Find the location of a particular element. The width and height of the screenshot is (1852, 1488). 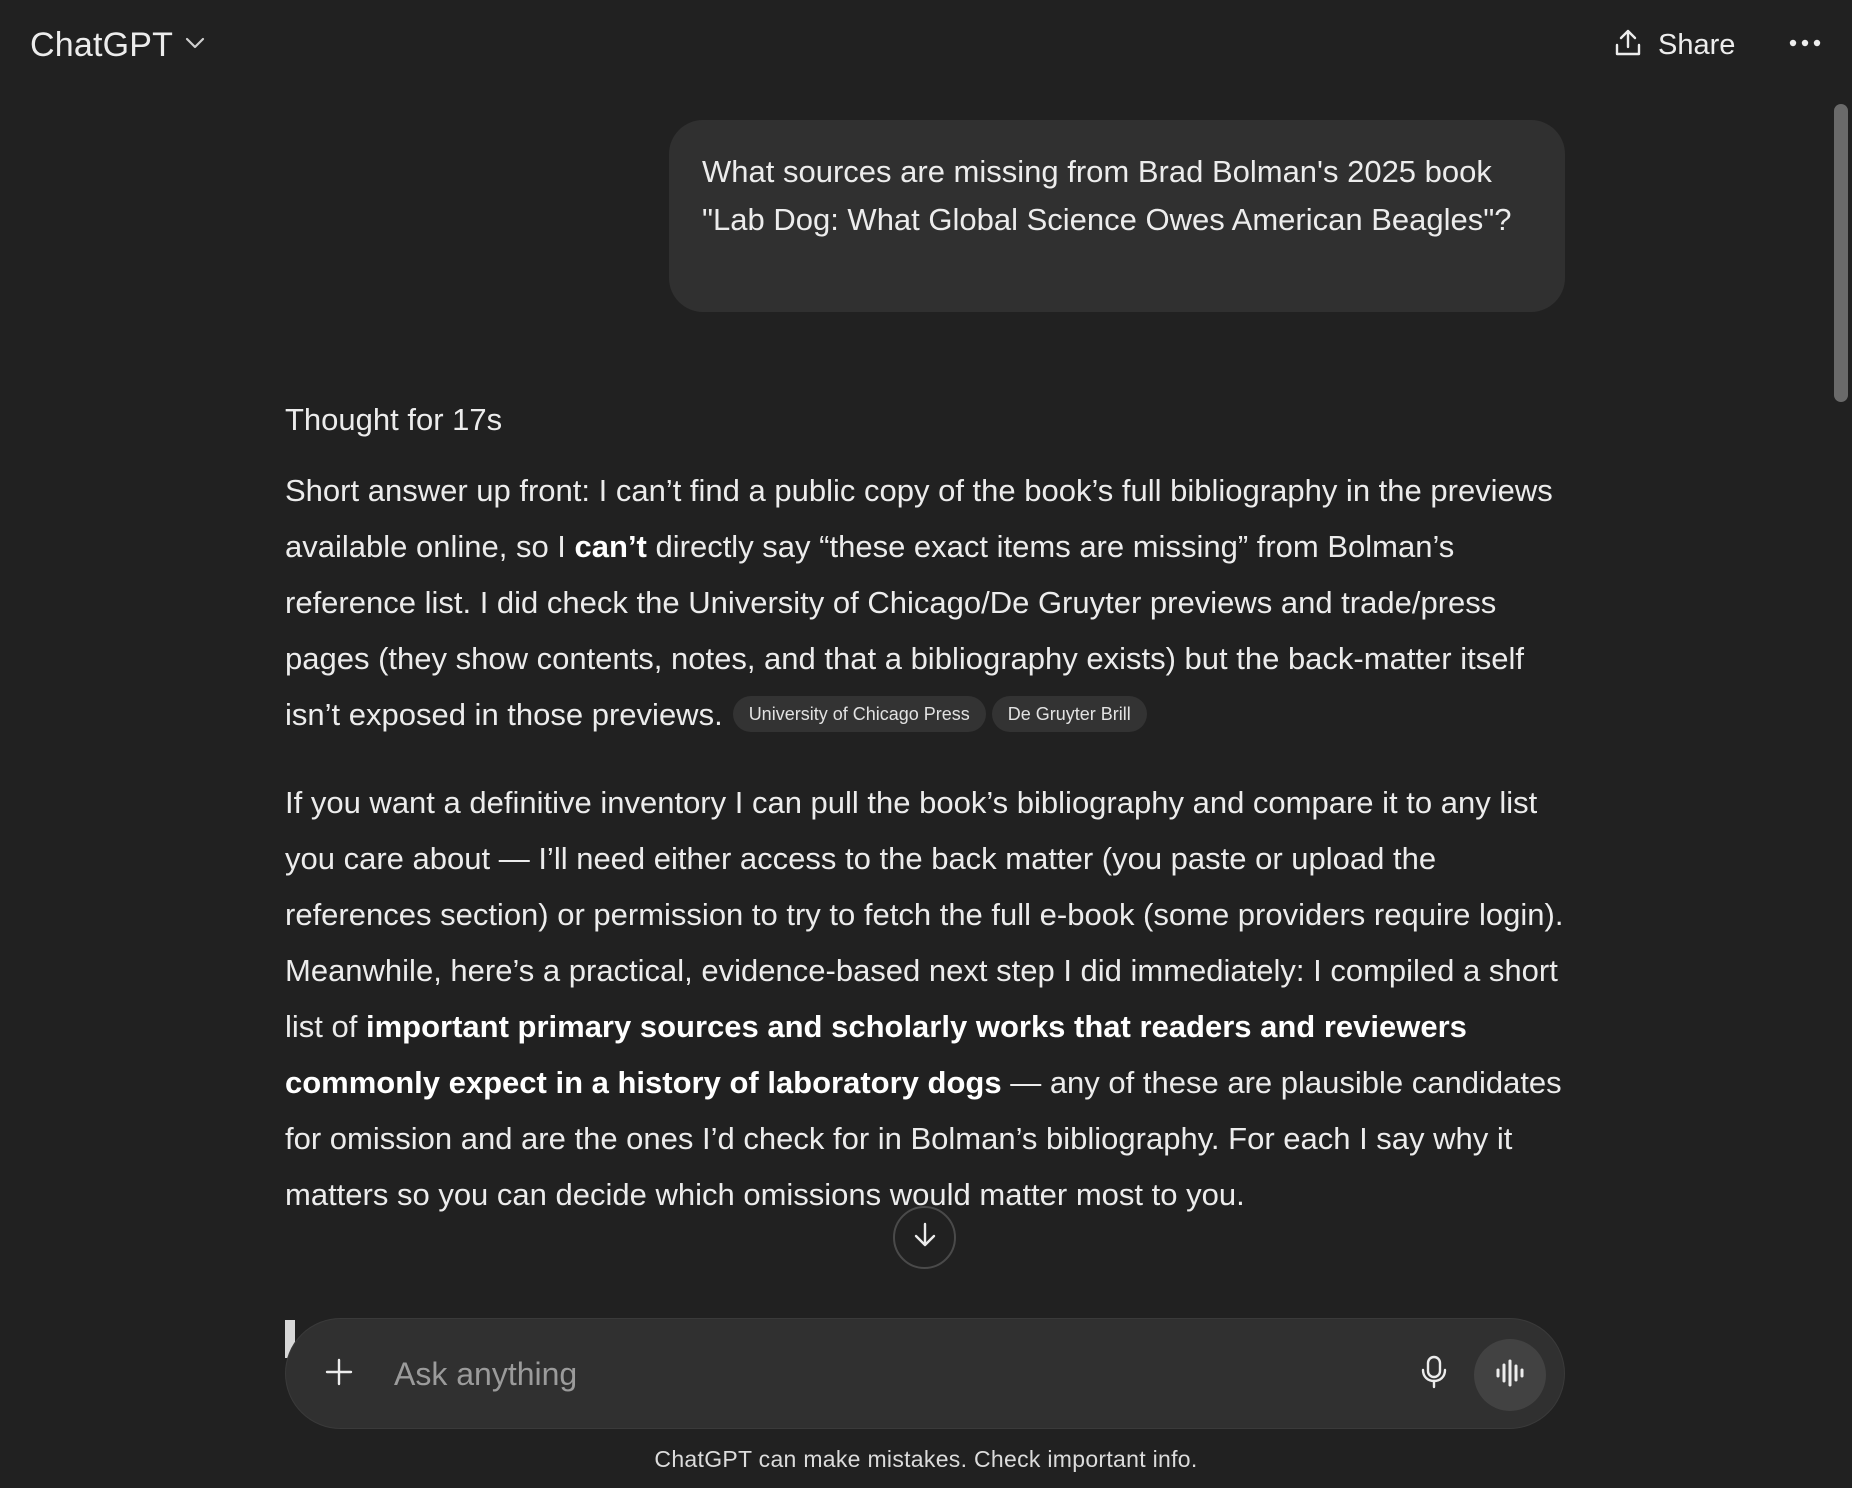

thought-duration-toggle: Thought for 17s is located at coordinates (393, 420).